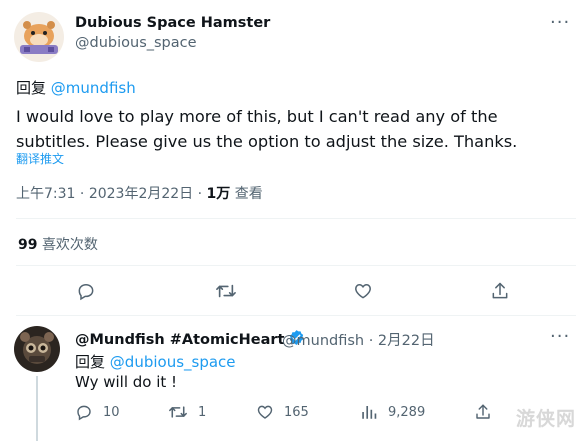 The height and width of the screenshot is (441, 584). I want to click on retweet-count: 1, so click(202, 412).